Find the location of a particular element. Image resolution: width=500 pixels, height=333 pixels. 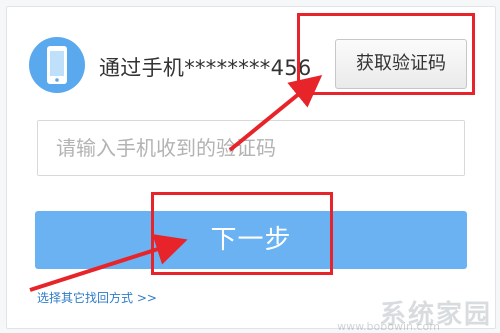

verification-code-input is located at coordinates (251, 148).